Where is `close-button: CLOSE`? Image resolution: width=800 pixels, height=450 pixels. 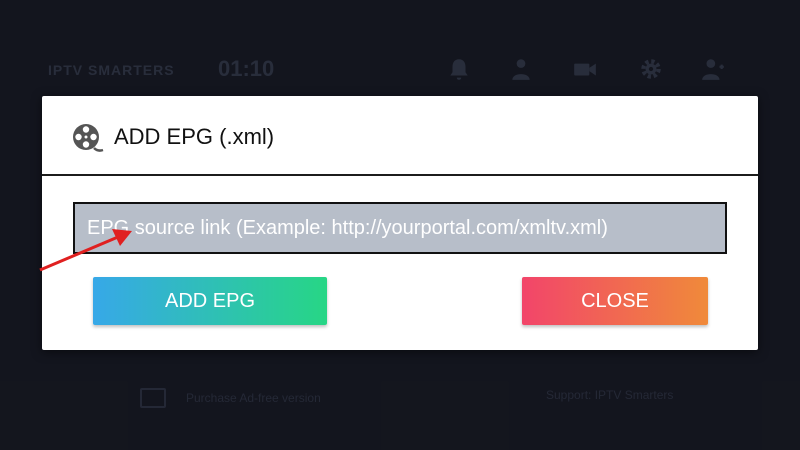
close-button: CLOSE is located at coordinates (615, 301).